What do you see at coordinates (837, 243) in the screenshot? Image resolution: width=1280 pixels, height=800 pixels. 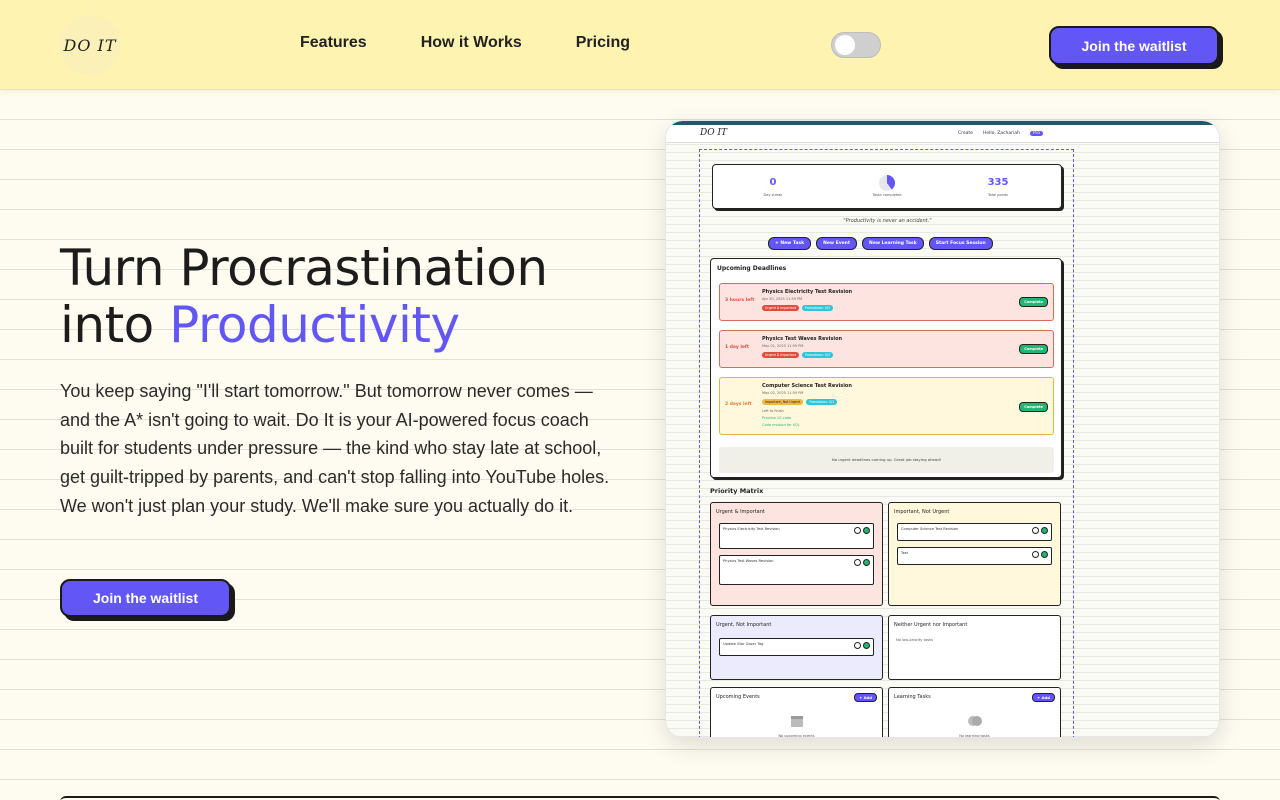 I see `new-event-button: New Event` at bounding box center [837, 243].